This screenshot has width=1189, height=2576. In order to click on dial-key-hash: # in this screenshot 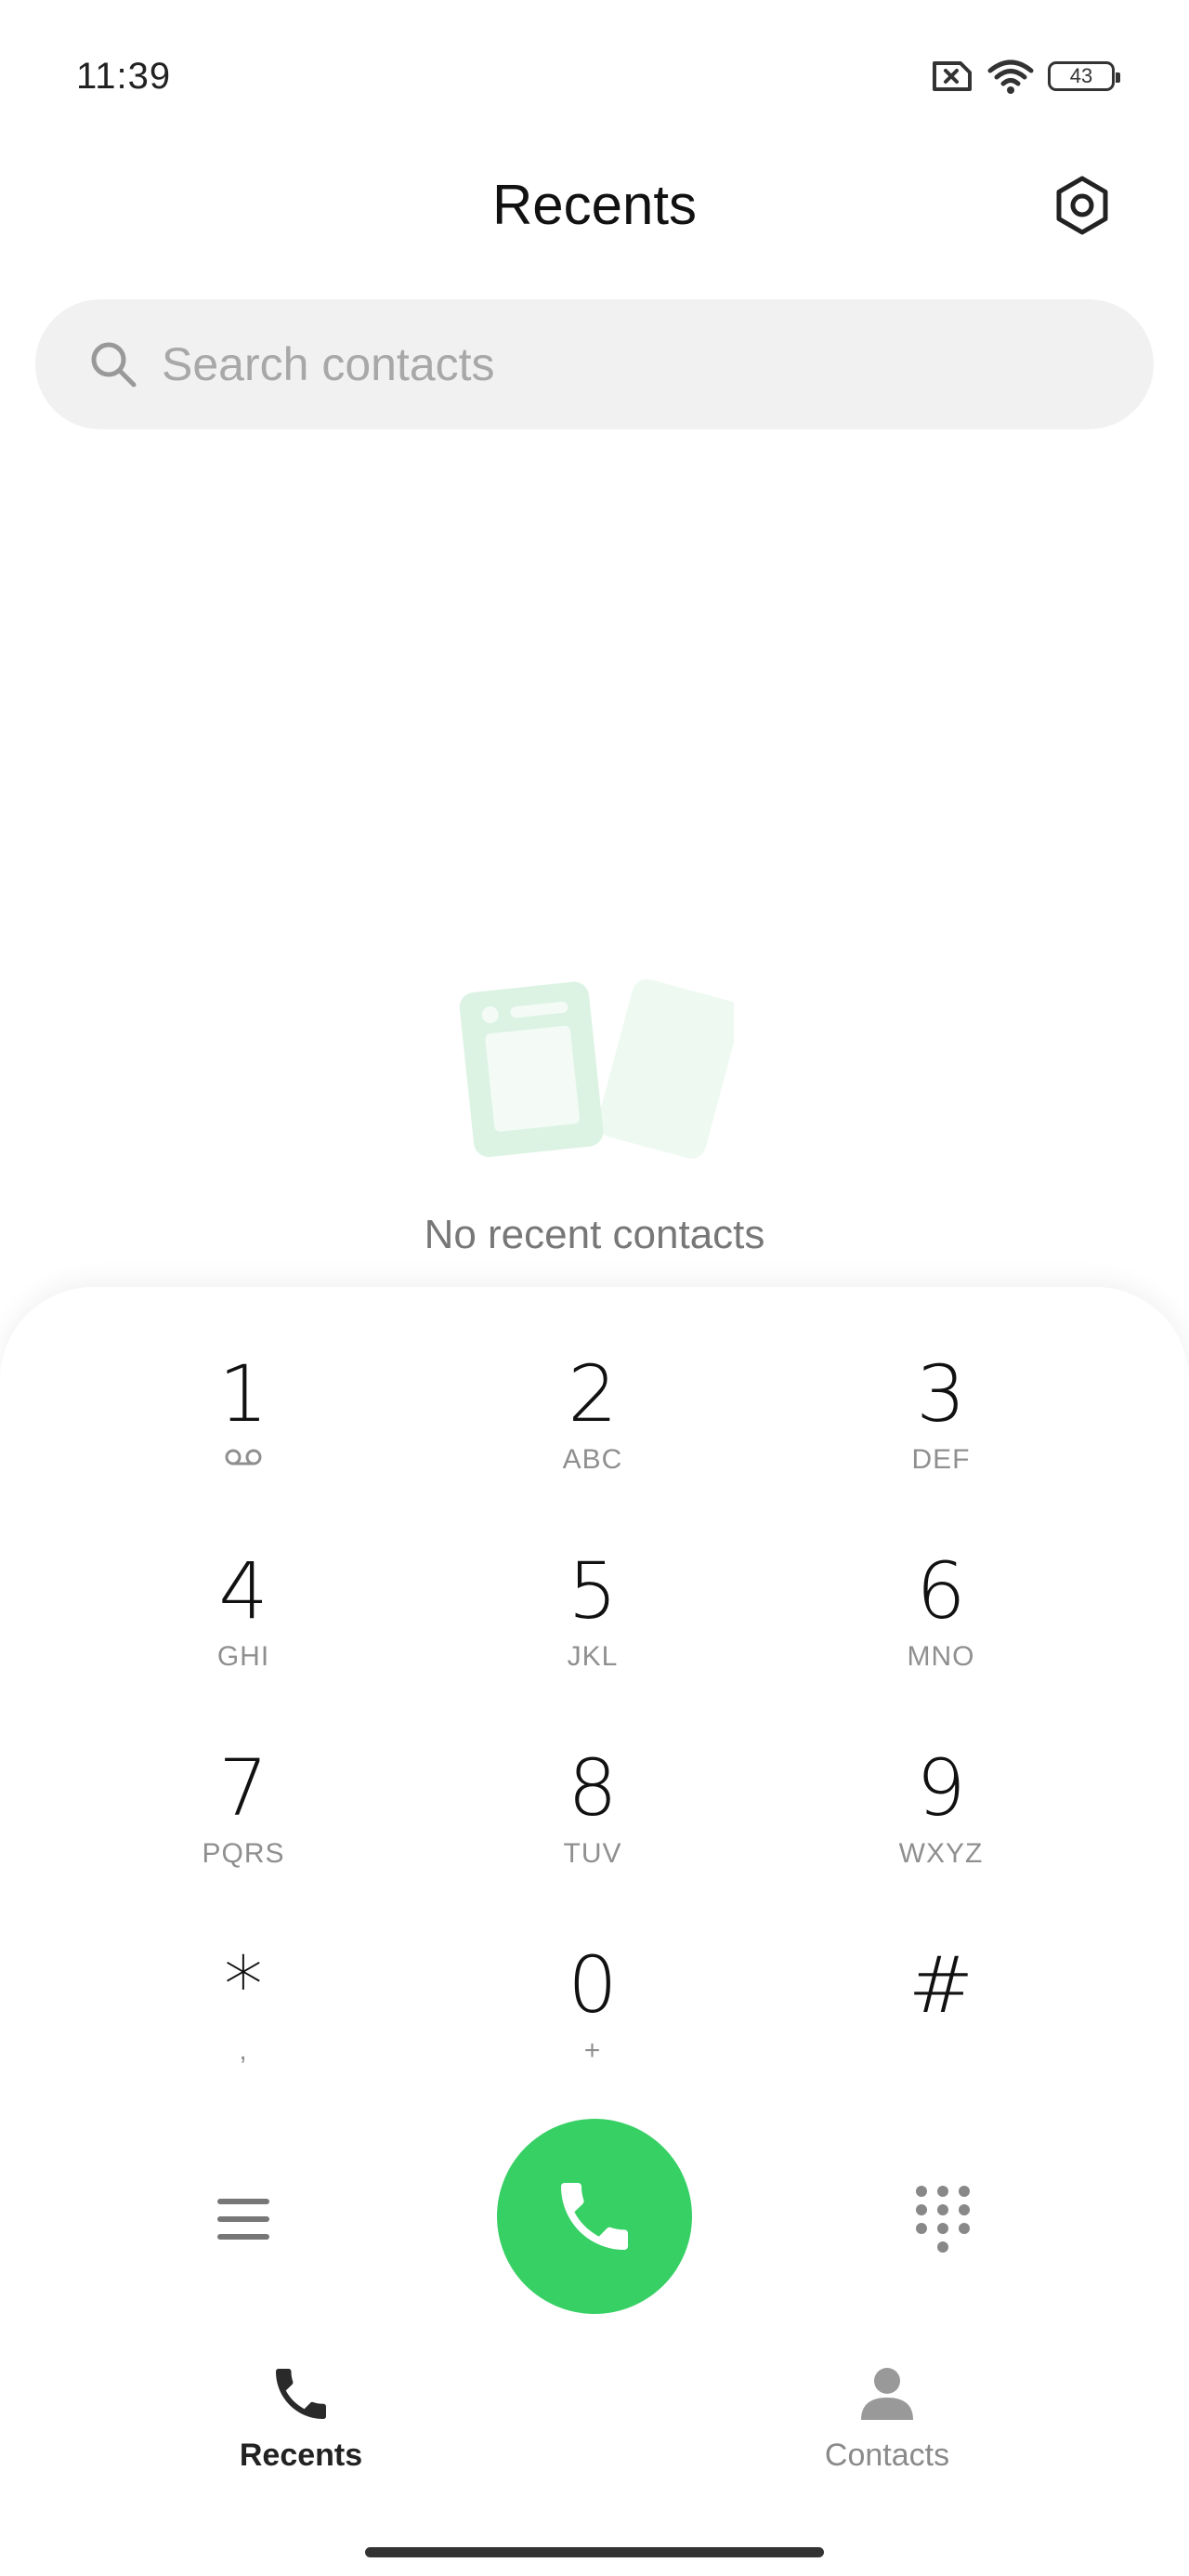, I will do `click(941, 2022)`.